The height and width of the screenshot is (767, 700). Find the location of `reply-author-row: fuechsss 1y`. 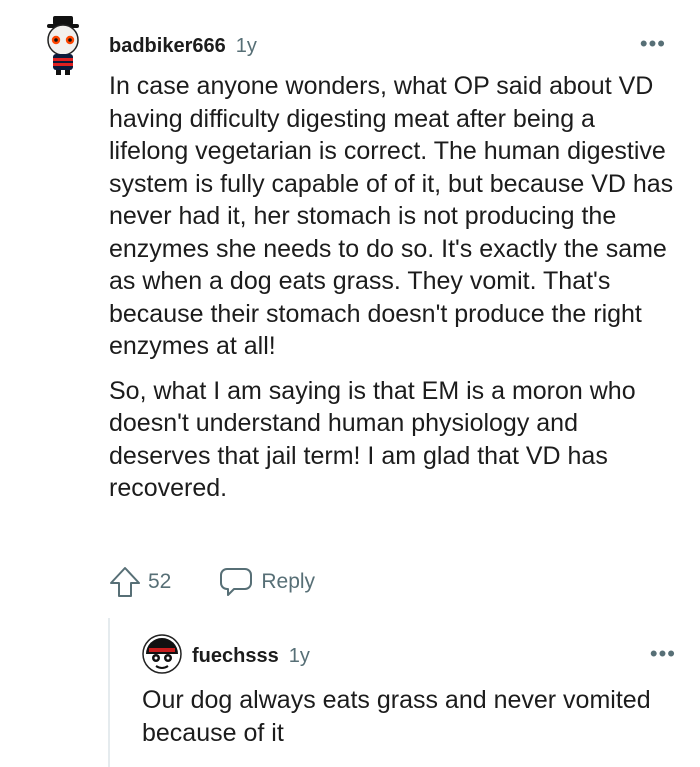

reply-author-row: fuechsss 1y is located at coordinates (251, 656).